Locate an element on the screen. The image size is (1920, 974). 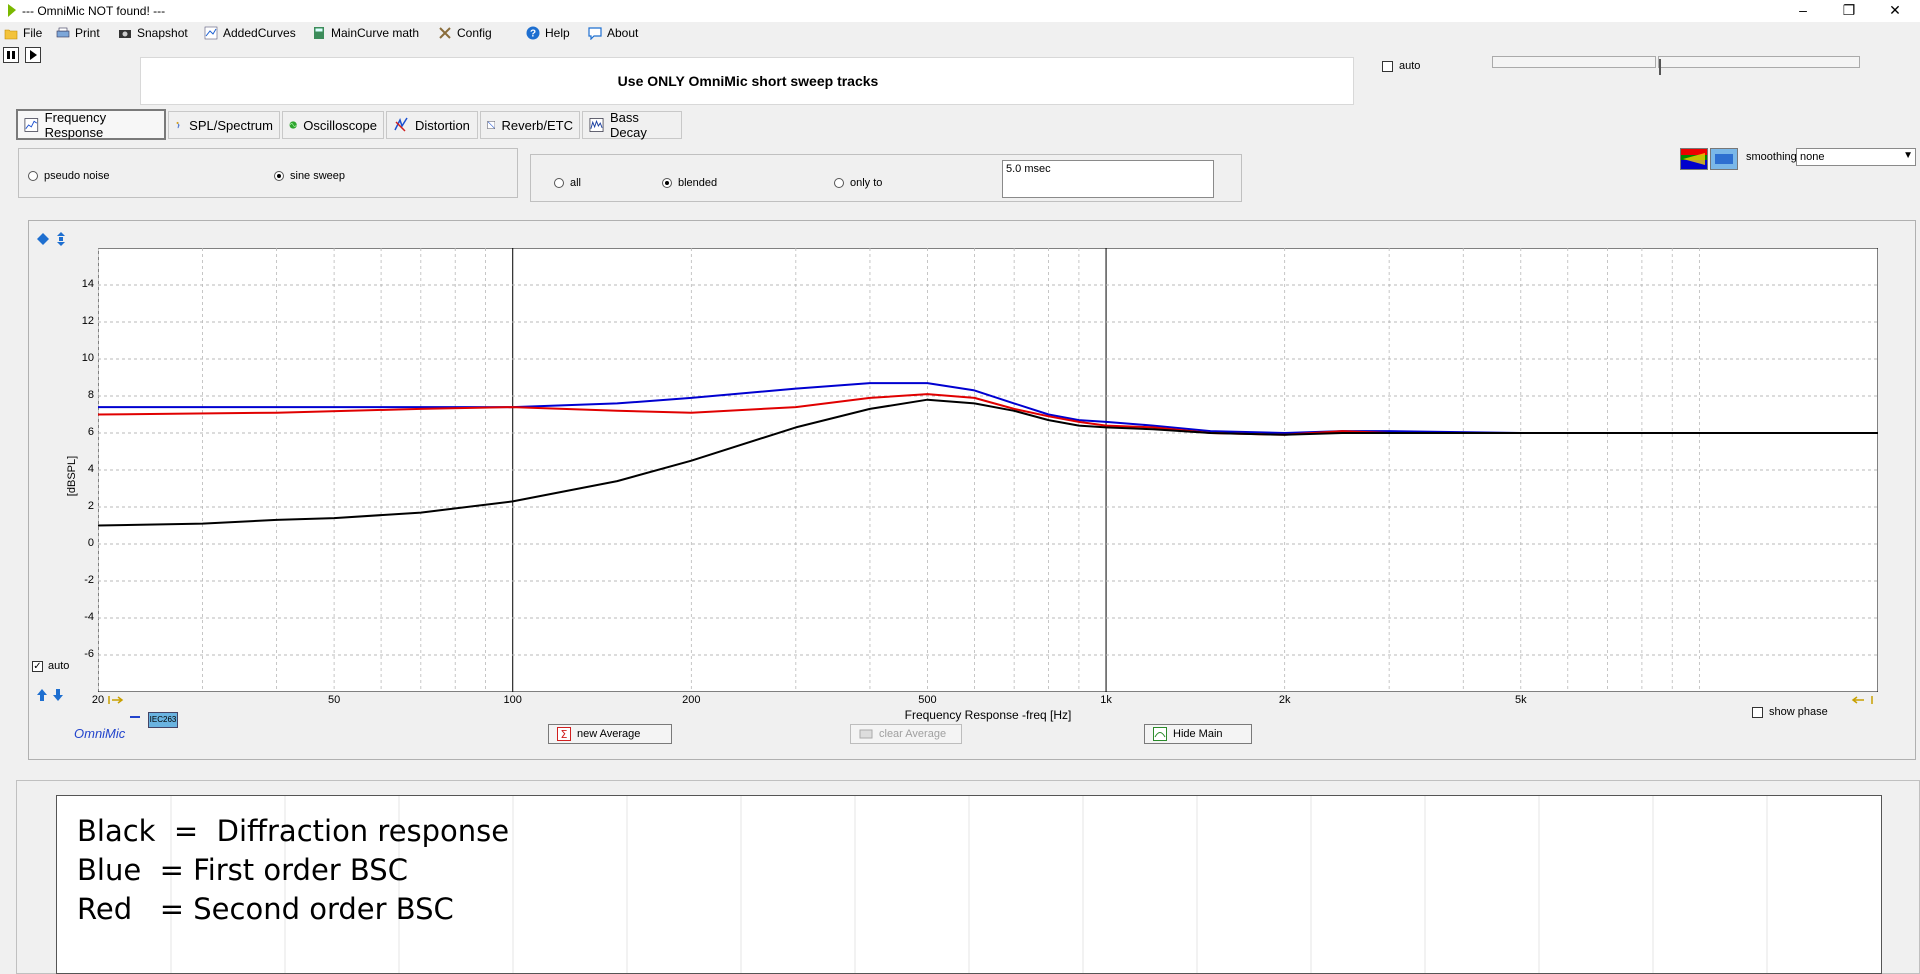
y-tick-label: -6 is located at coordinates (89, 654).